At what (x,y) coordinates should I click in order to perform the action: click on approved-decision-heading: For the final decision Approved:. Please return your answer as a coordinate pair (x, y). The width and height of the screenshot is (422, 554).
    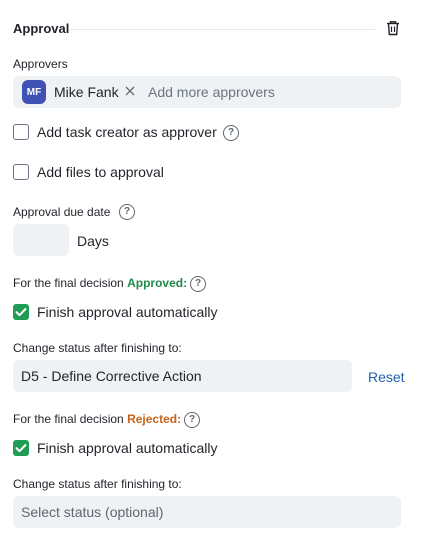
    Looking at the image, I should click on (100, 283).